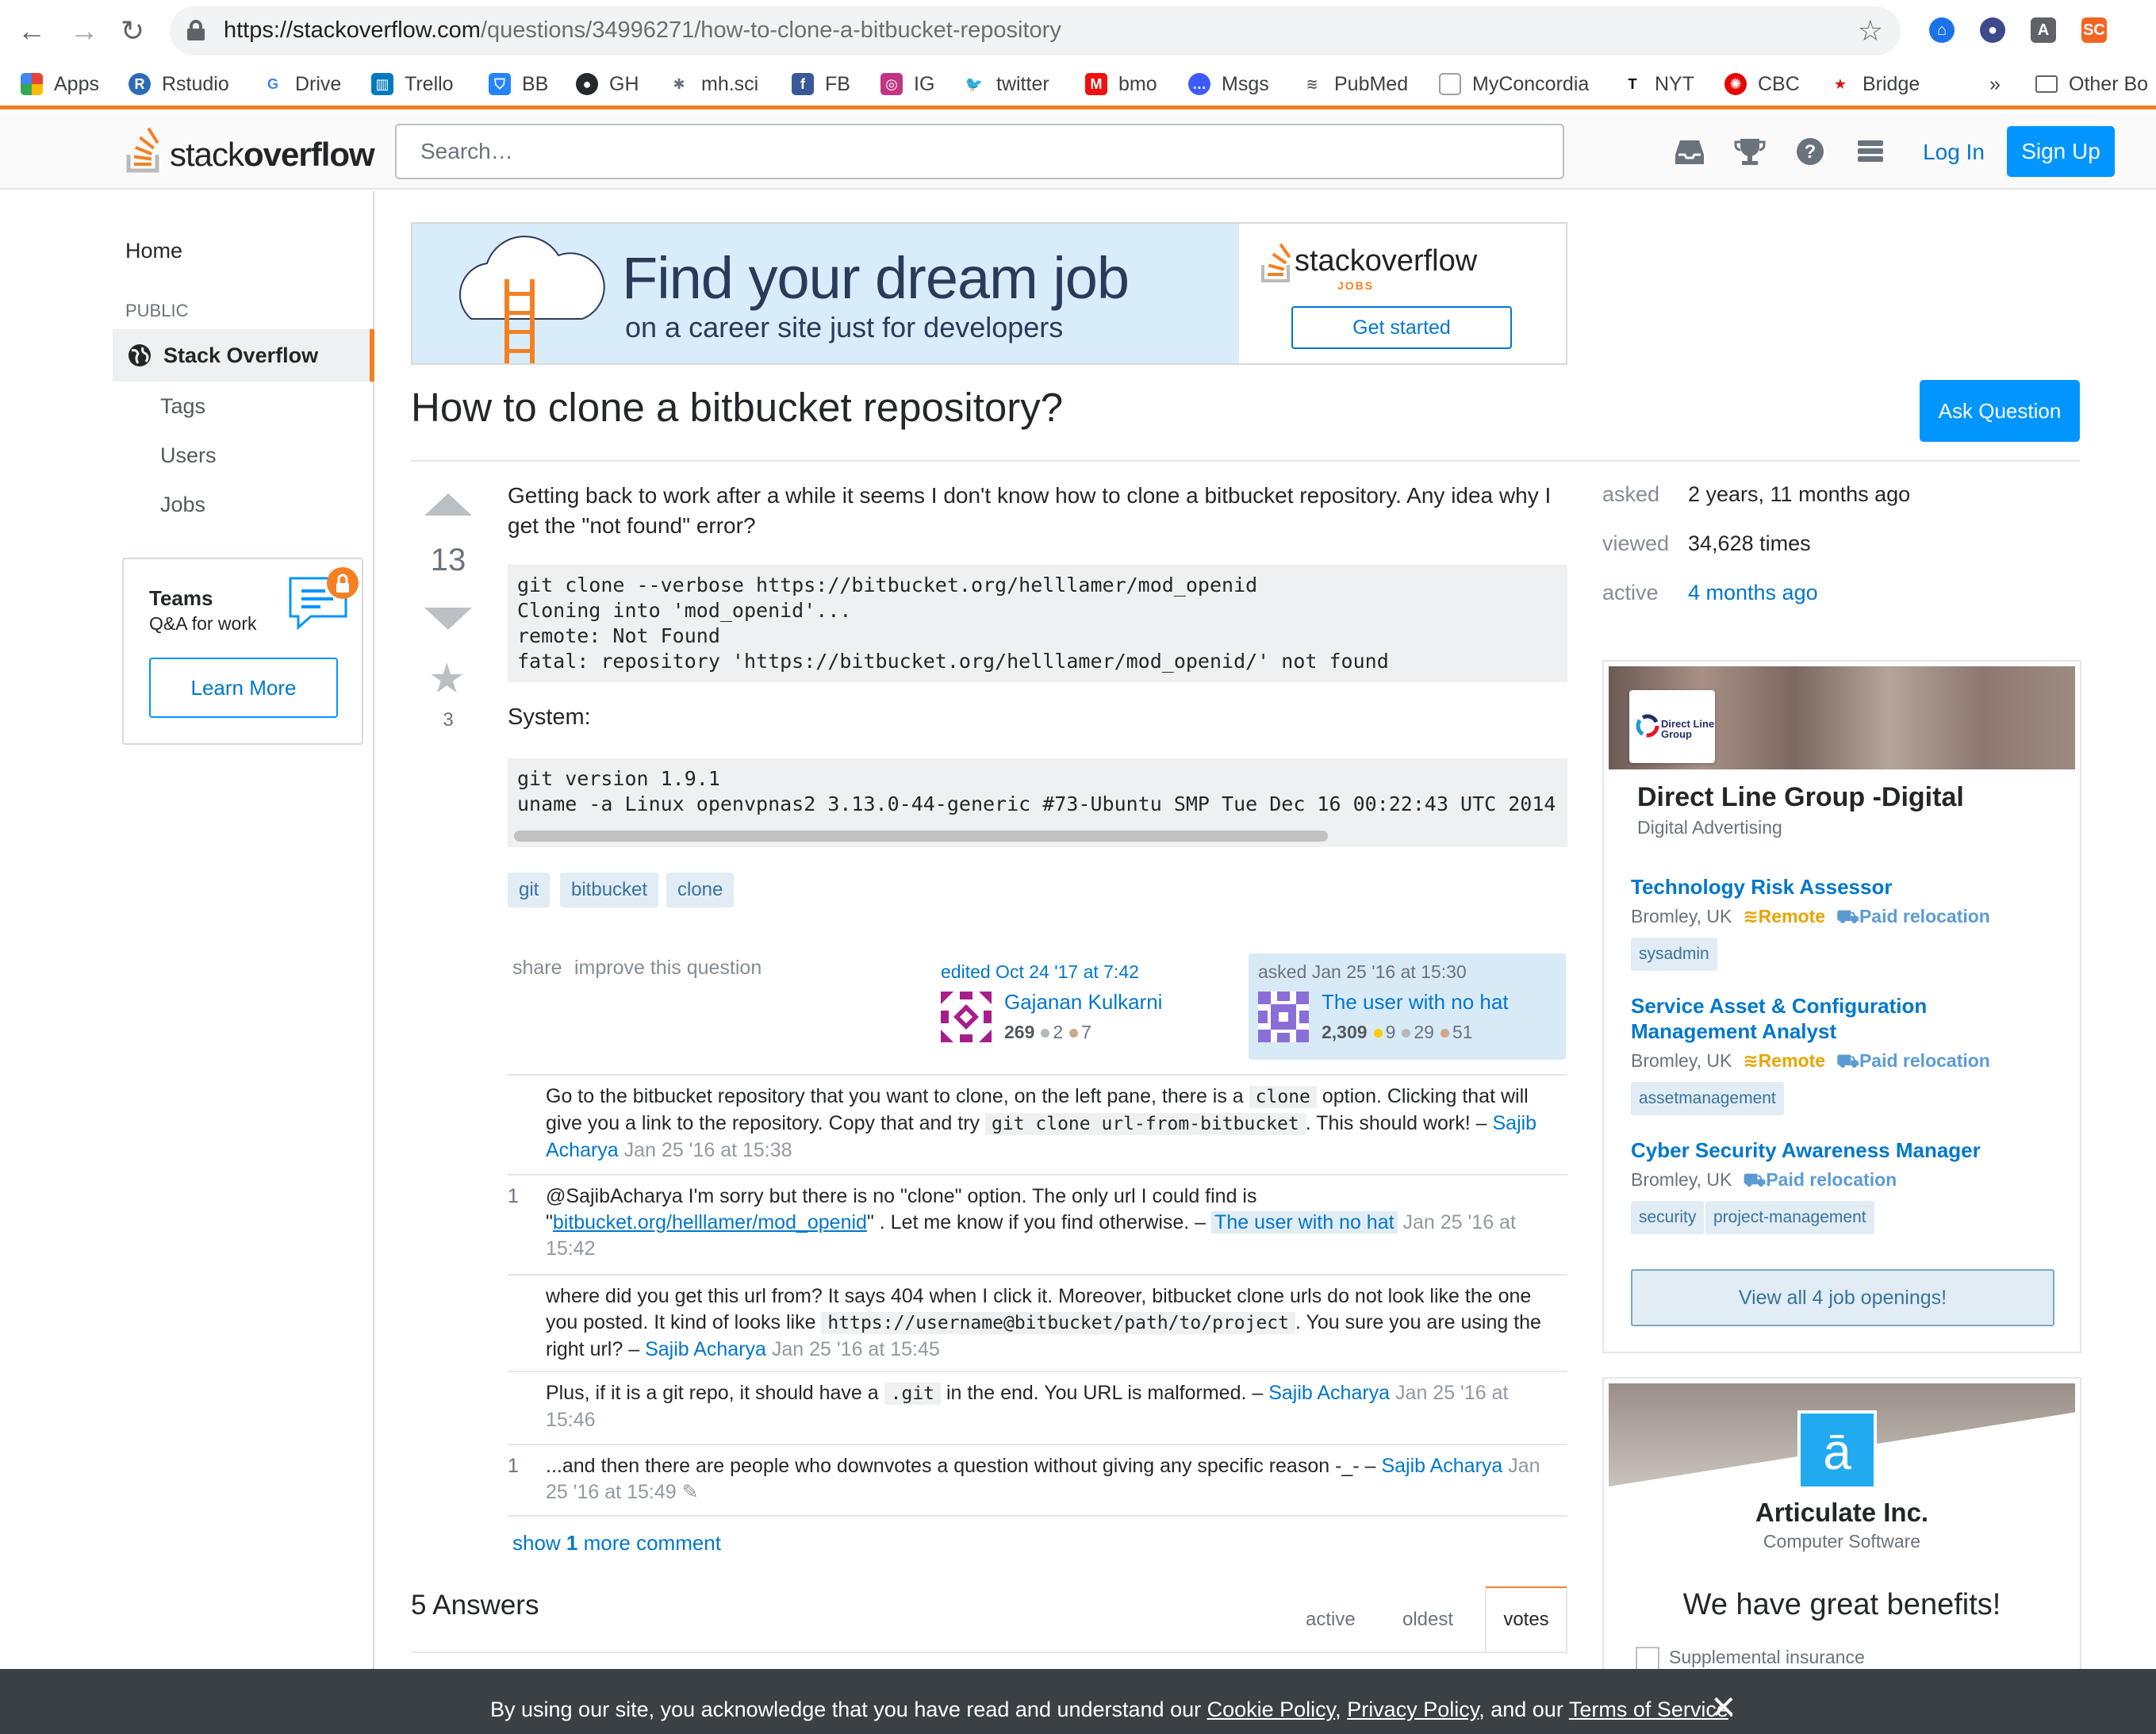 This screenshot has height=1734, width=2156. Describe the element at coordinates (182, 505) in the screenshot. I see `sidebar-item-jobs: Jobs` at that location.